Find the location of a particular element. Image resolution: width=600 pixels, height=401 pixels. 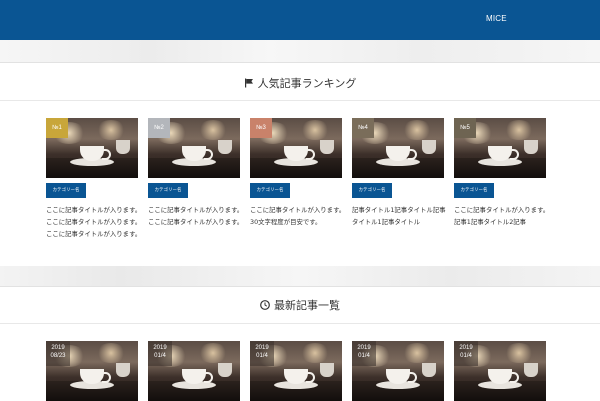

card-title: ここに記事タイトルが入ります。30文字程度が目安です。 is located at coordinates (299, 216).